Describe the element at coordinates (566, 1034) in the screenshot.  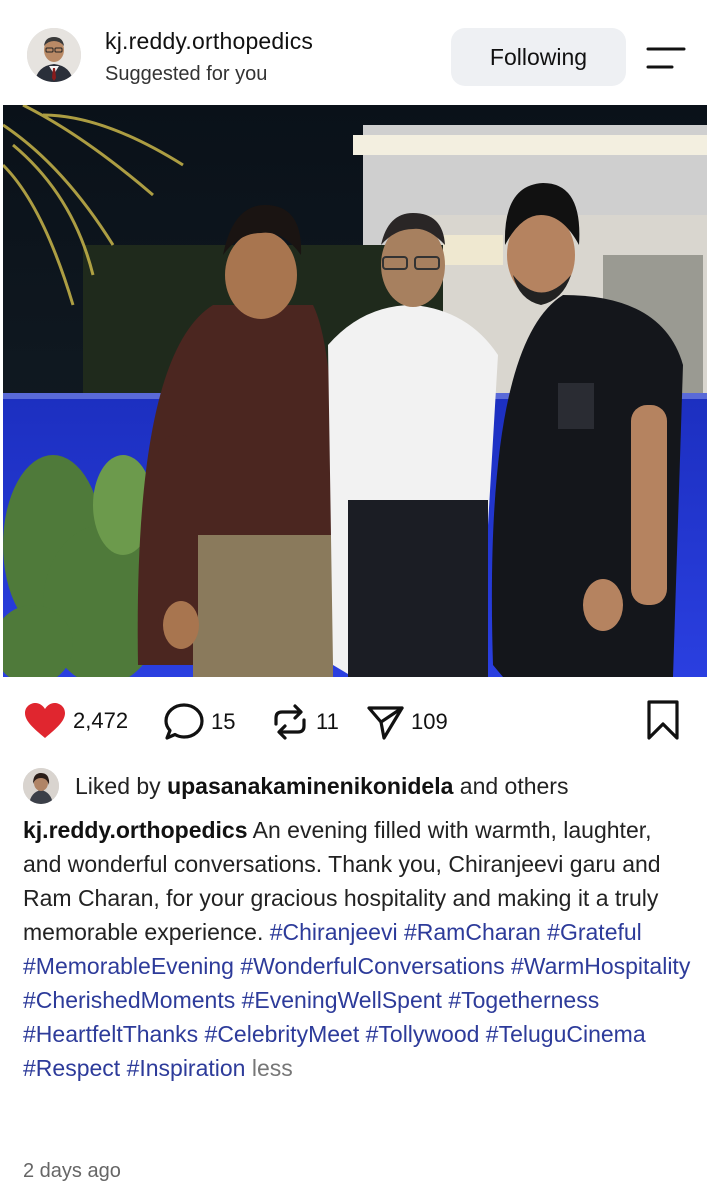
I see `hashtag-link: #TeluguCinema` at that location.